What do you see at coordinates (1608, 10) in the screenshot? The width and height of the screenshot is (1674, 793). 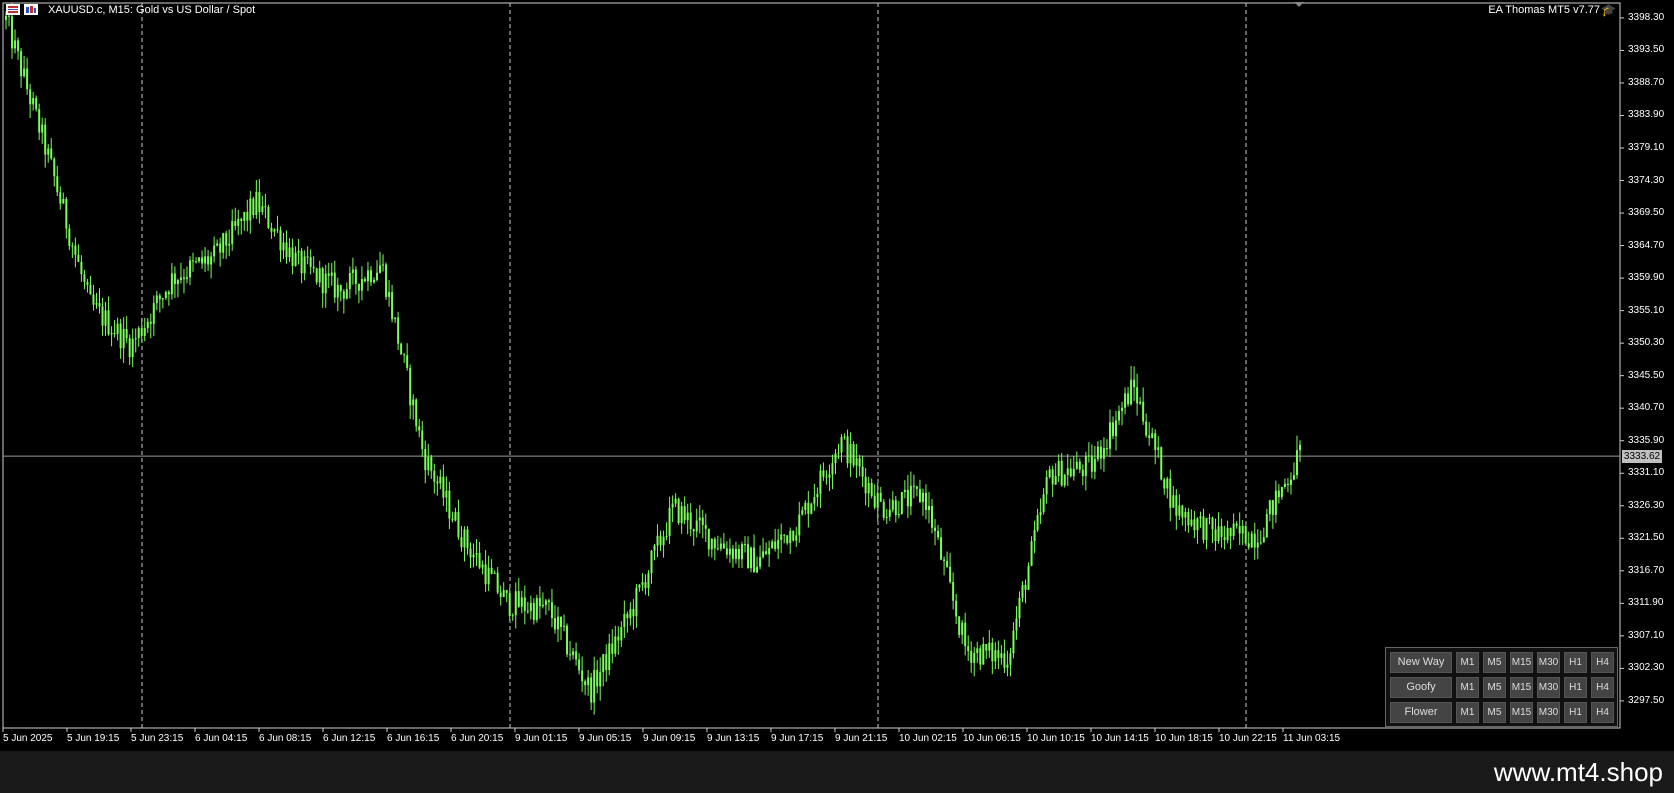 I see `ea-hat-icon: 🎓` at bounding box center [1608, 10].